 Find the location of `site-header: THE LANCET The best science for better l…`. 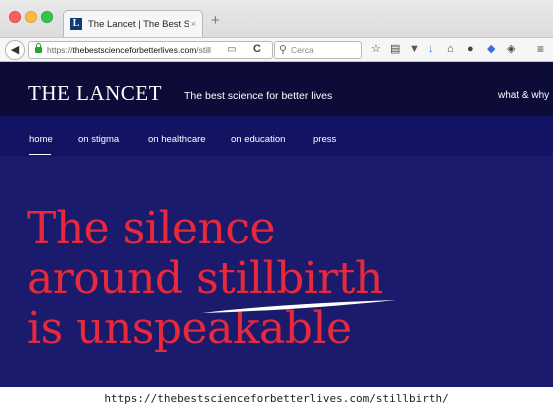

site-header: THE LANCET The best science for better l… is located at coordinates (276, 89).